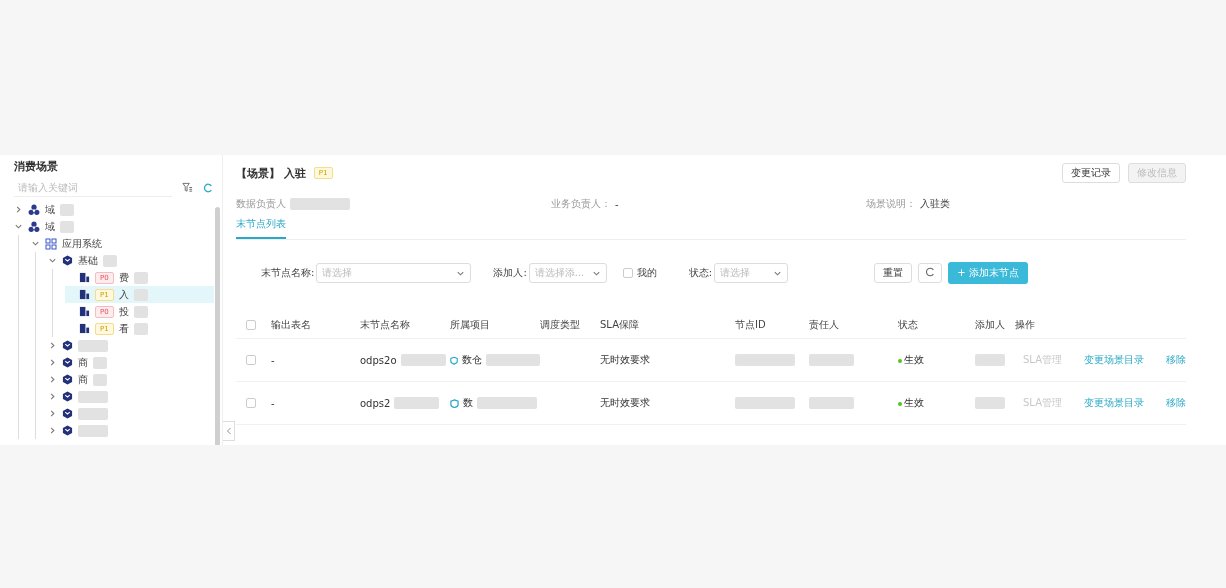 The image size is (1226, 588). What do you see at coordinates (581, 204) in the screenshot?
I see `info-label: 业务负责人：` at bounding box center [581, 204].